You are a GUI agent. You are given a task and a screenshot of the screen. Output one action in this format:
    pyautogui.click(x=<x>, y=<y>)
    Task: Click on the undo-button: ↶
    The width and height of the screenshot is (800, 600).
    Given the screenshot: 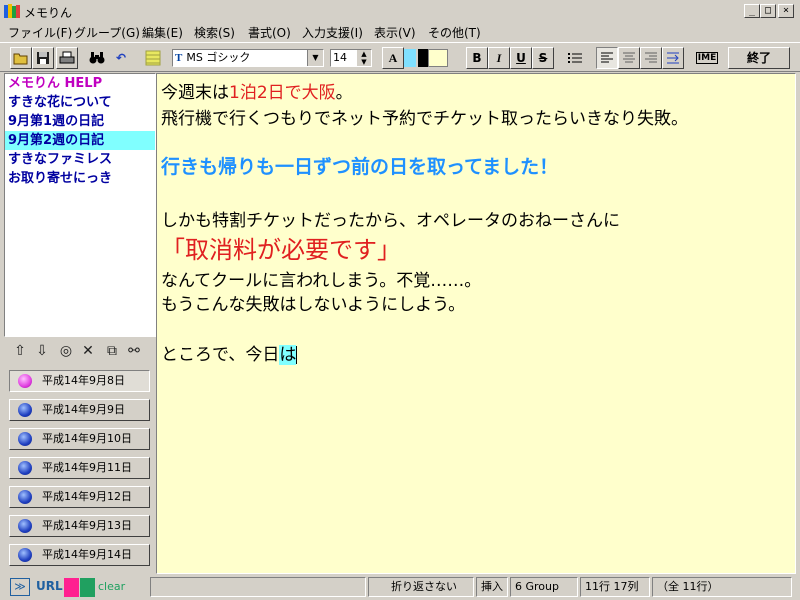 What is the action you would take?
    pyautogui.click(x=121, y=58)
    